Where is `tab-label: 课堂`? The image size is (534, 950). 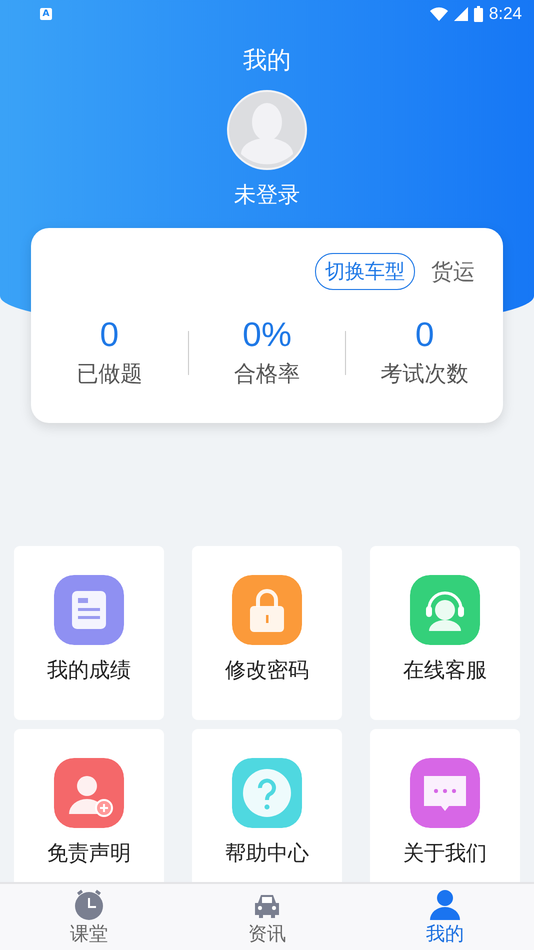
tab-label: 课堂 is located at coordinates (89, 934).